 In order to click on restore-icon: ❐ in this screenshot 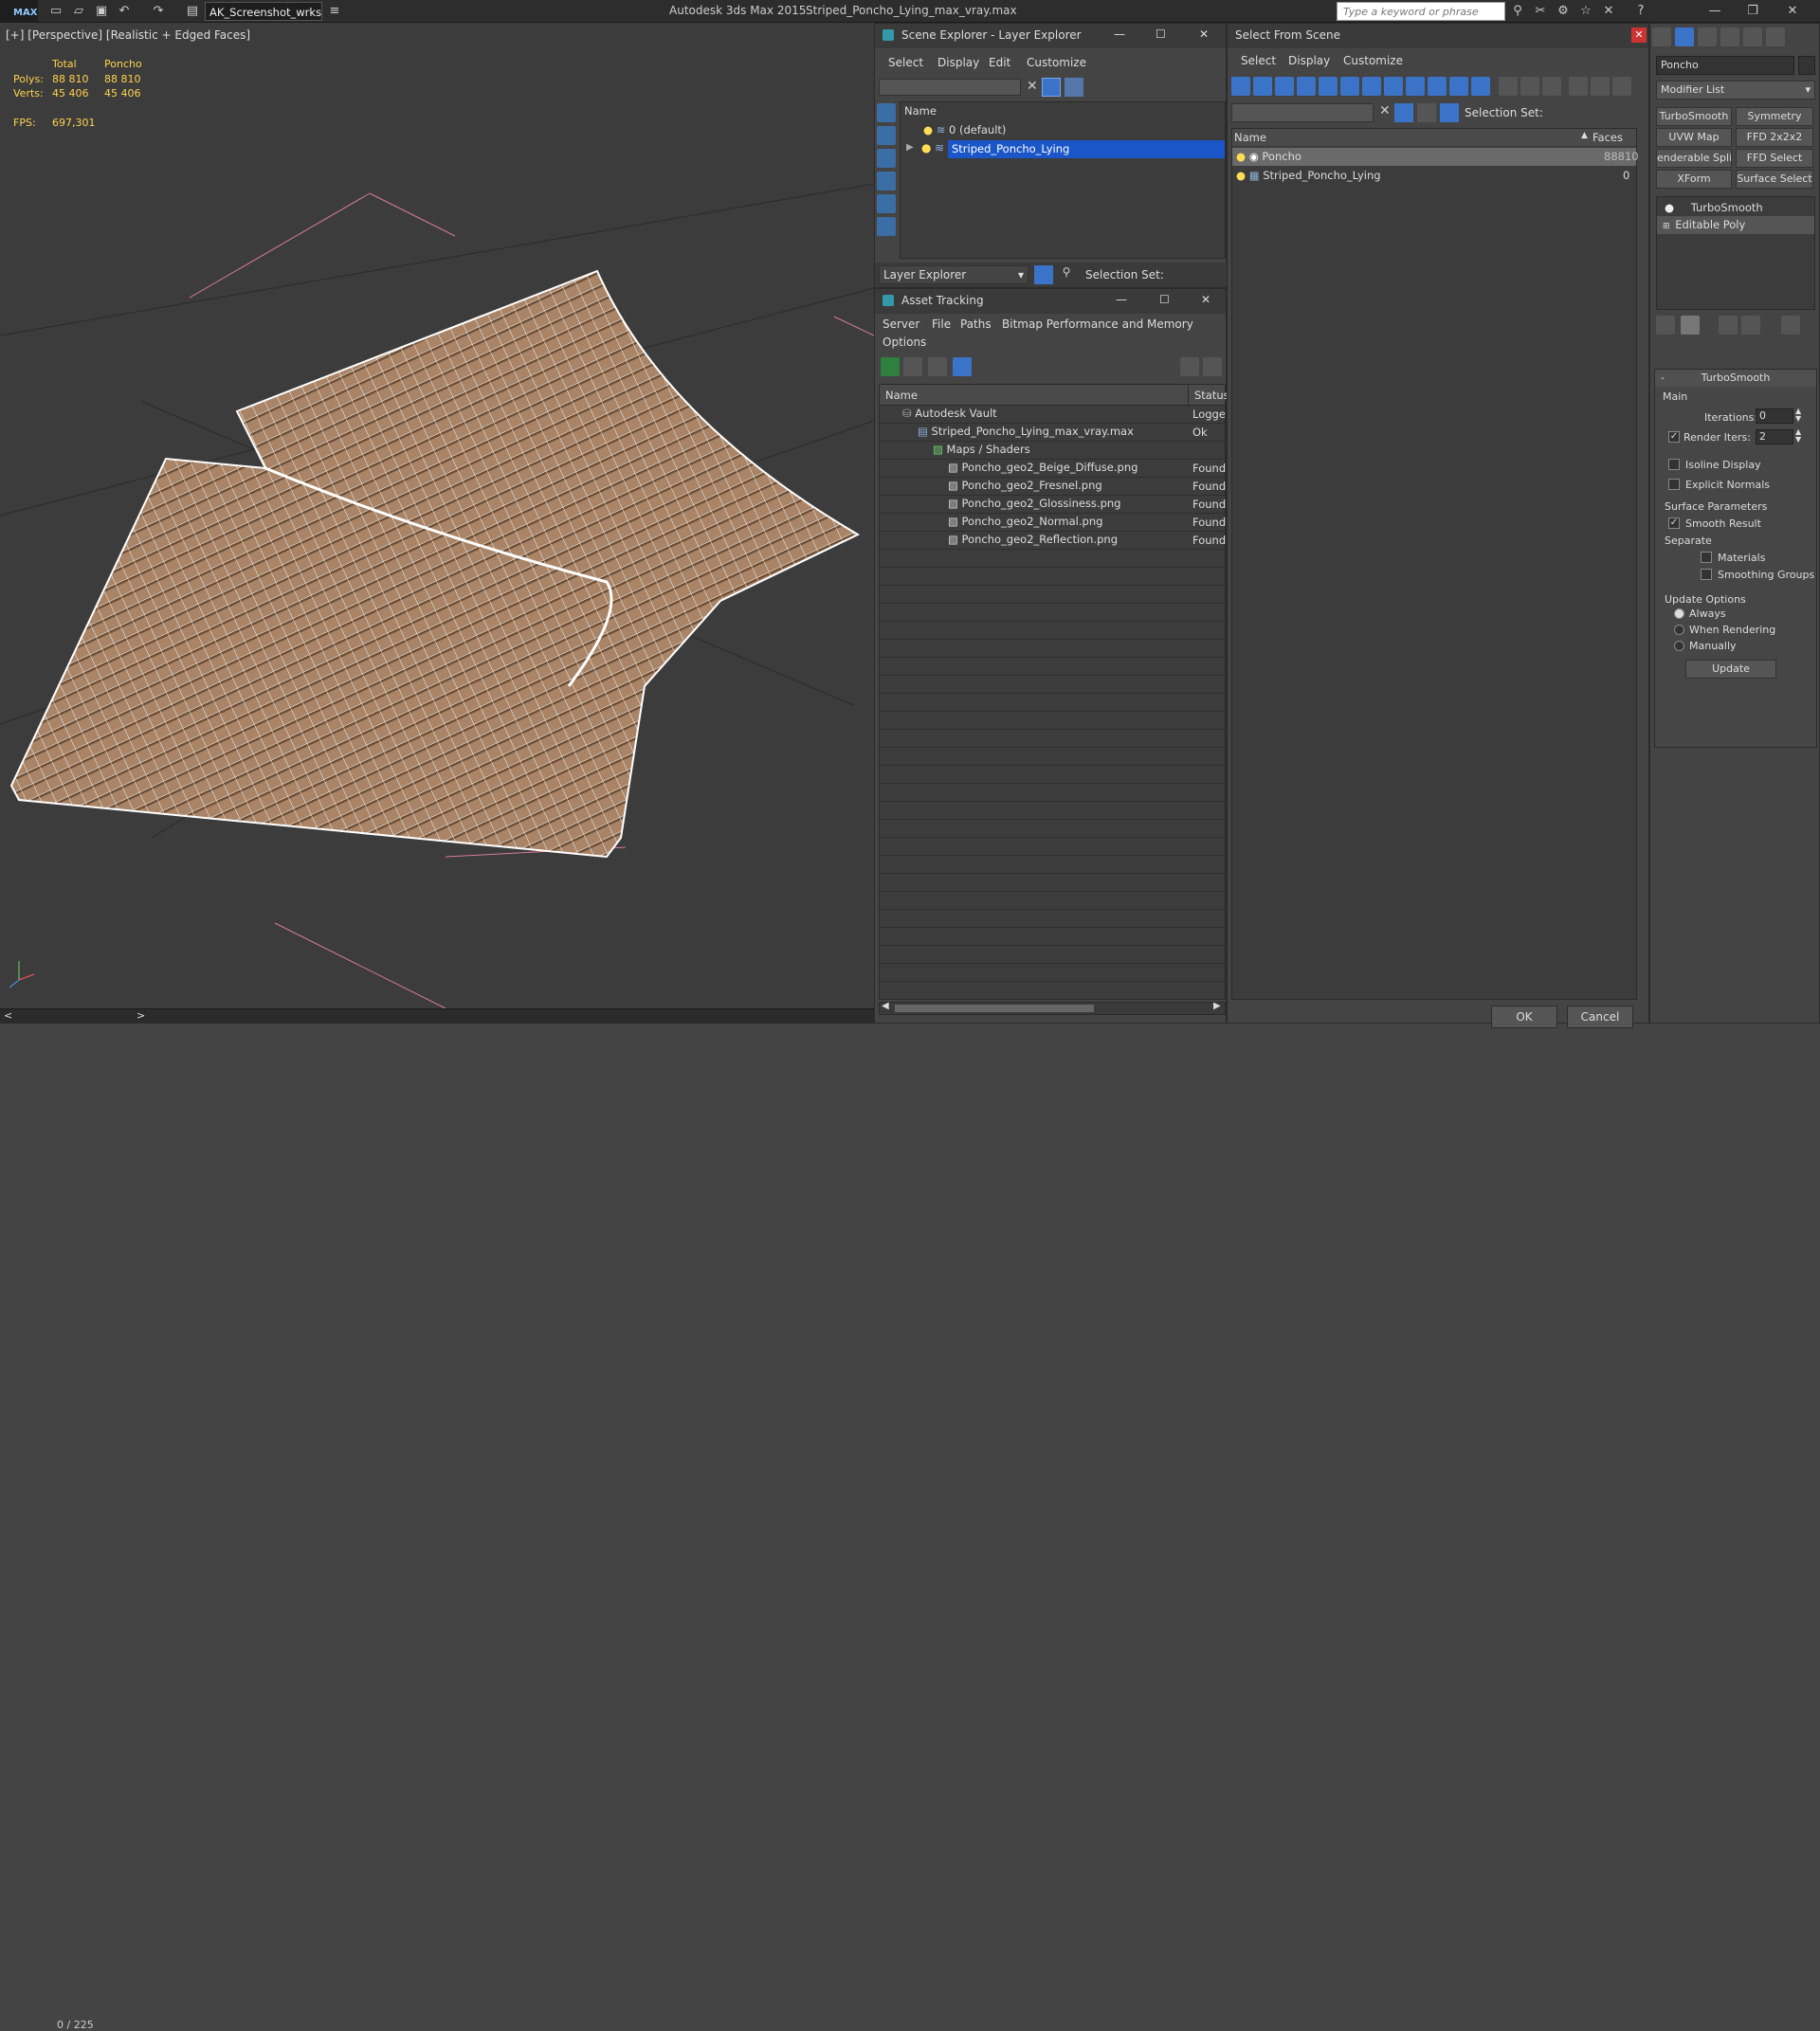, I will do `click(1752, 11)`.